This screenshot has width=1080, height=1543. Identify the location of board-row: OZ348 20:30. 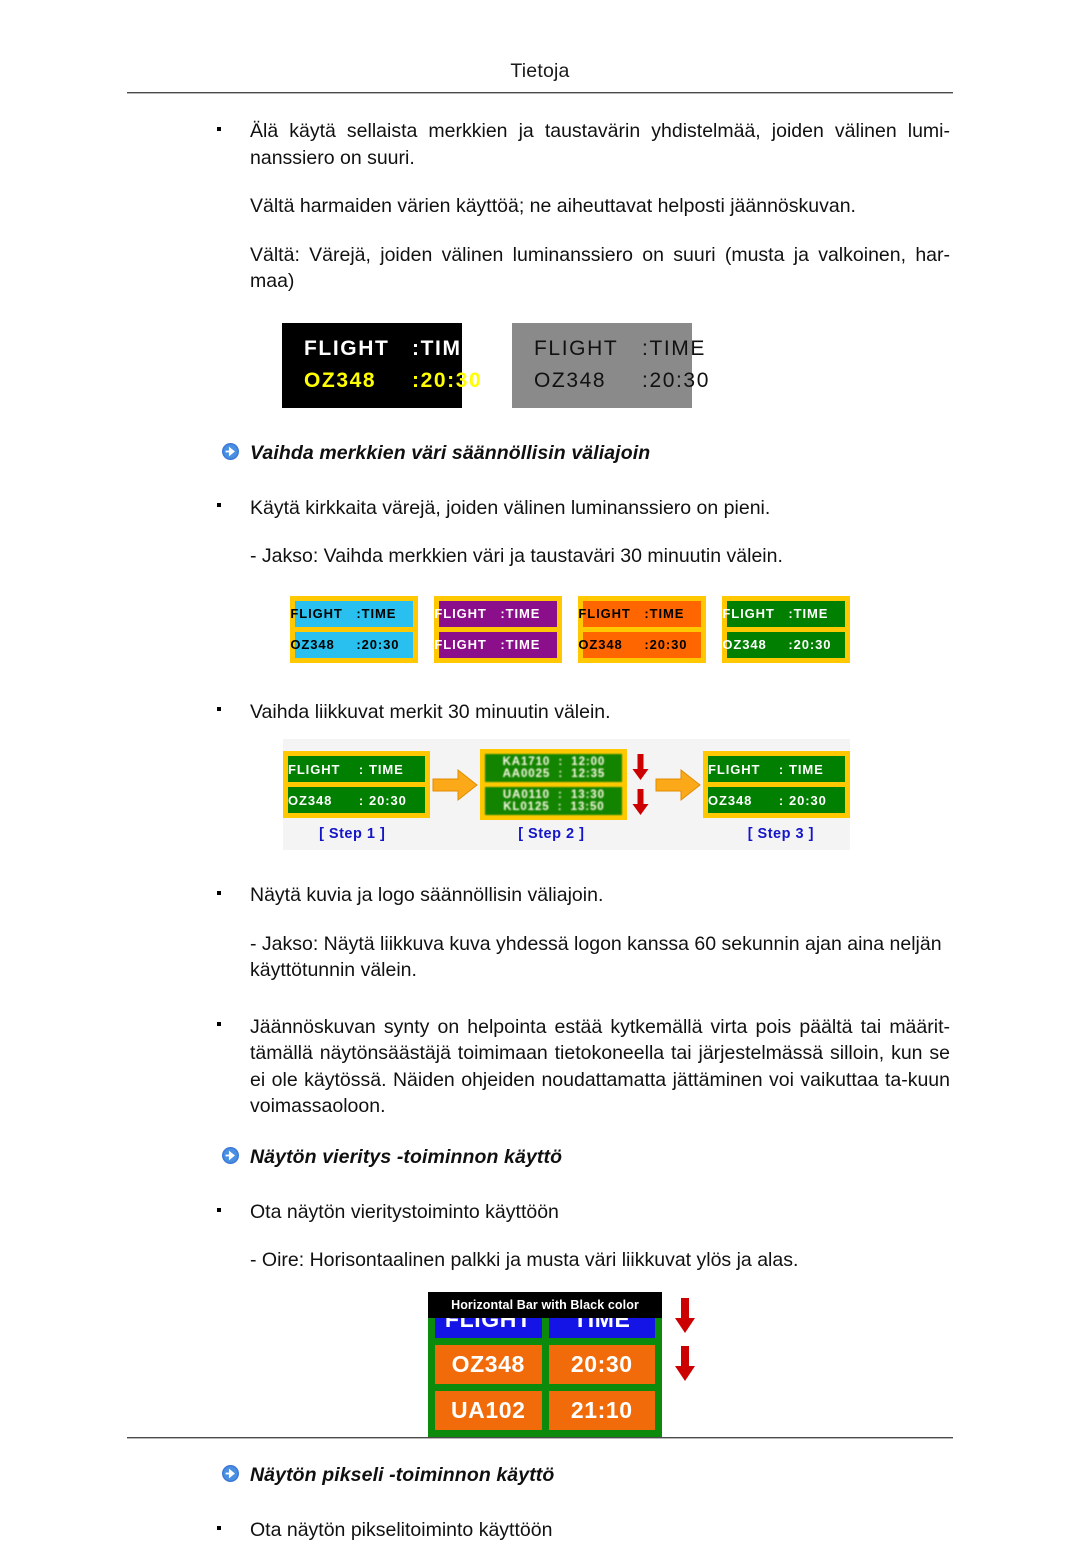
(545, 1365).